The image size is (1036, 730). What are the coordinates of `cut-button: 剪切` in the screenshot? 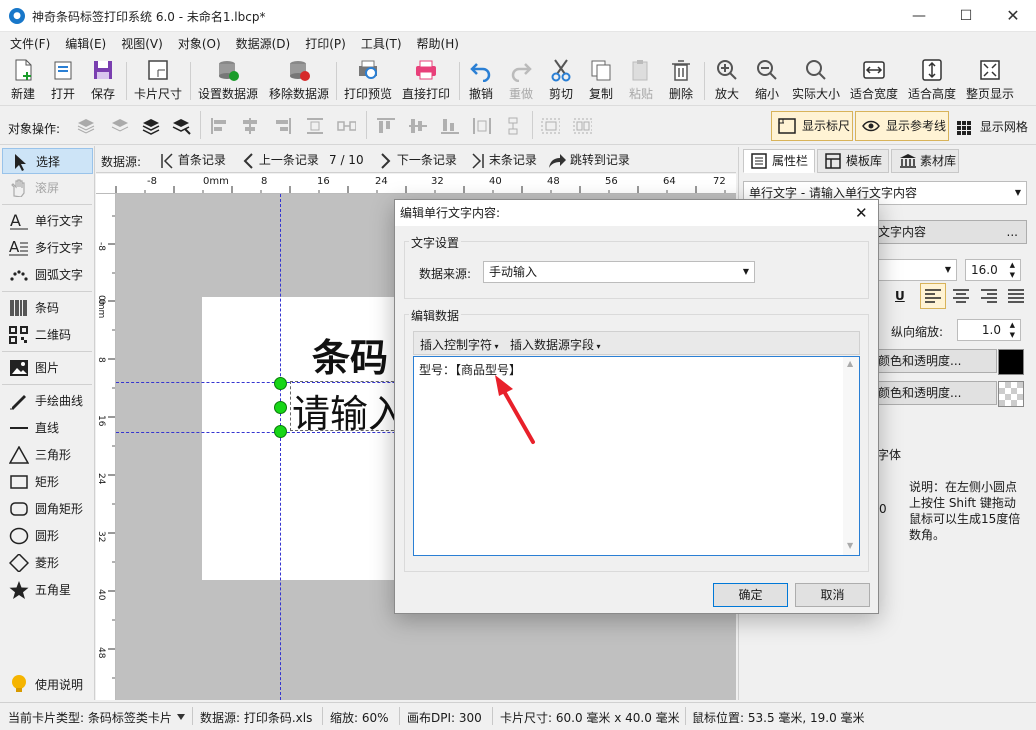 It's located at (561, 80).